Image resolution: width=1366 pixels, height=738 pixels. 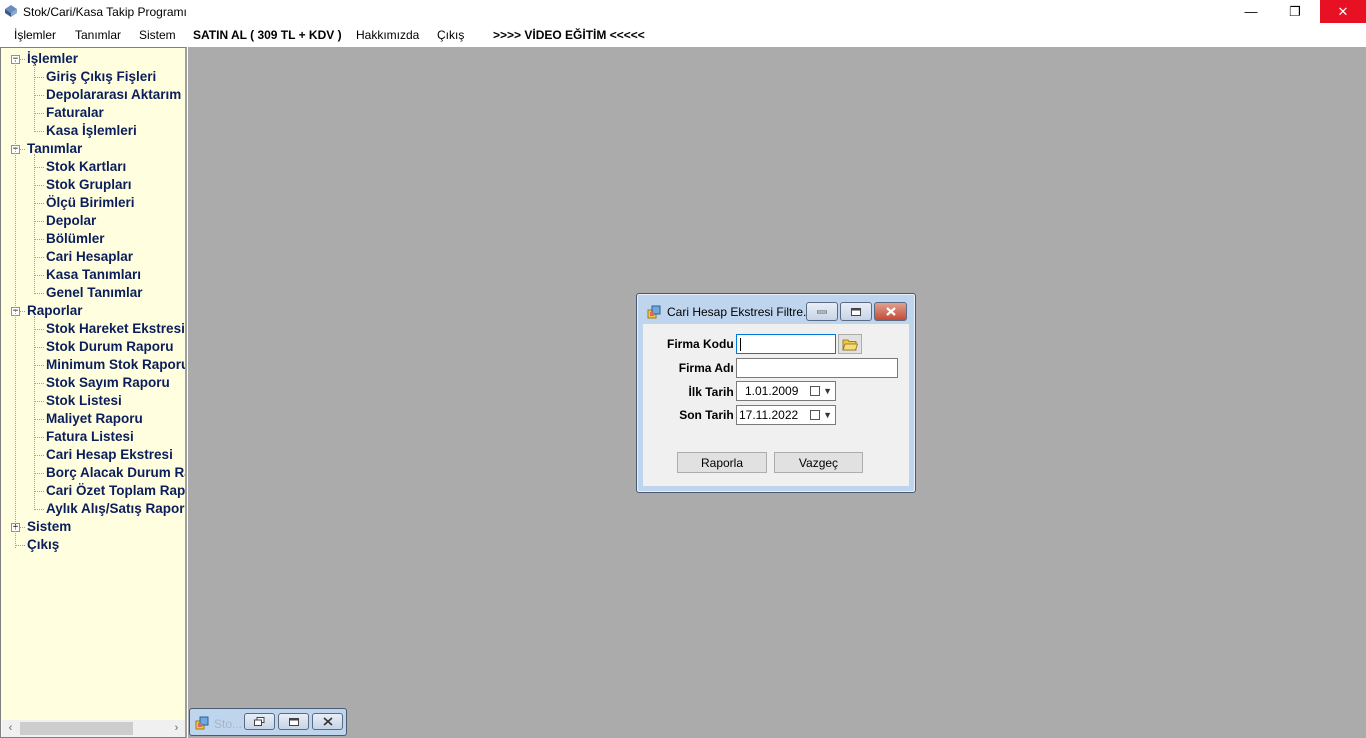 What do you see at coordinates (450, 35) in the screenshot?
I see `menu-cikis: Çıkış` at bounding box center [450, 35].